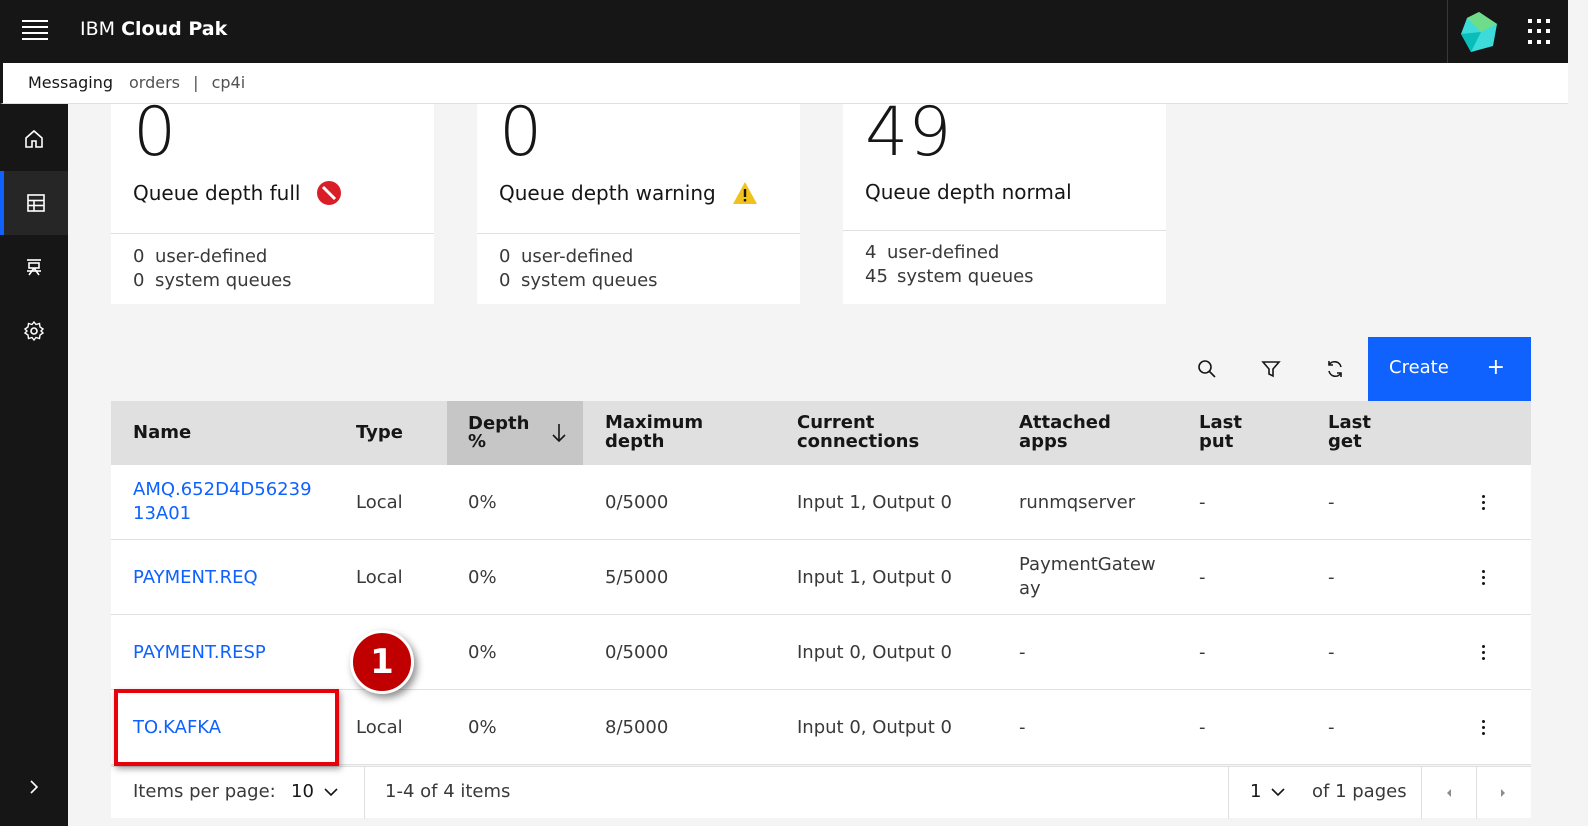  Describe the element at coordinates (1349, 422) in the screenshot. I see `header-get-line1: Last` at that location.